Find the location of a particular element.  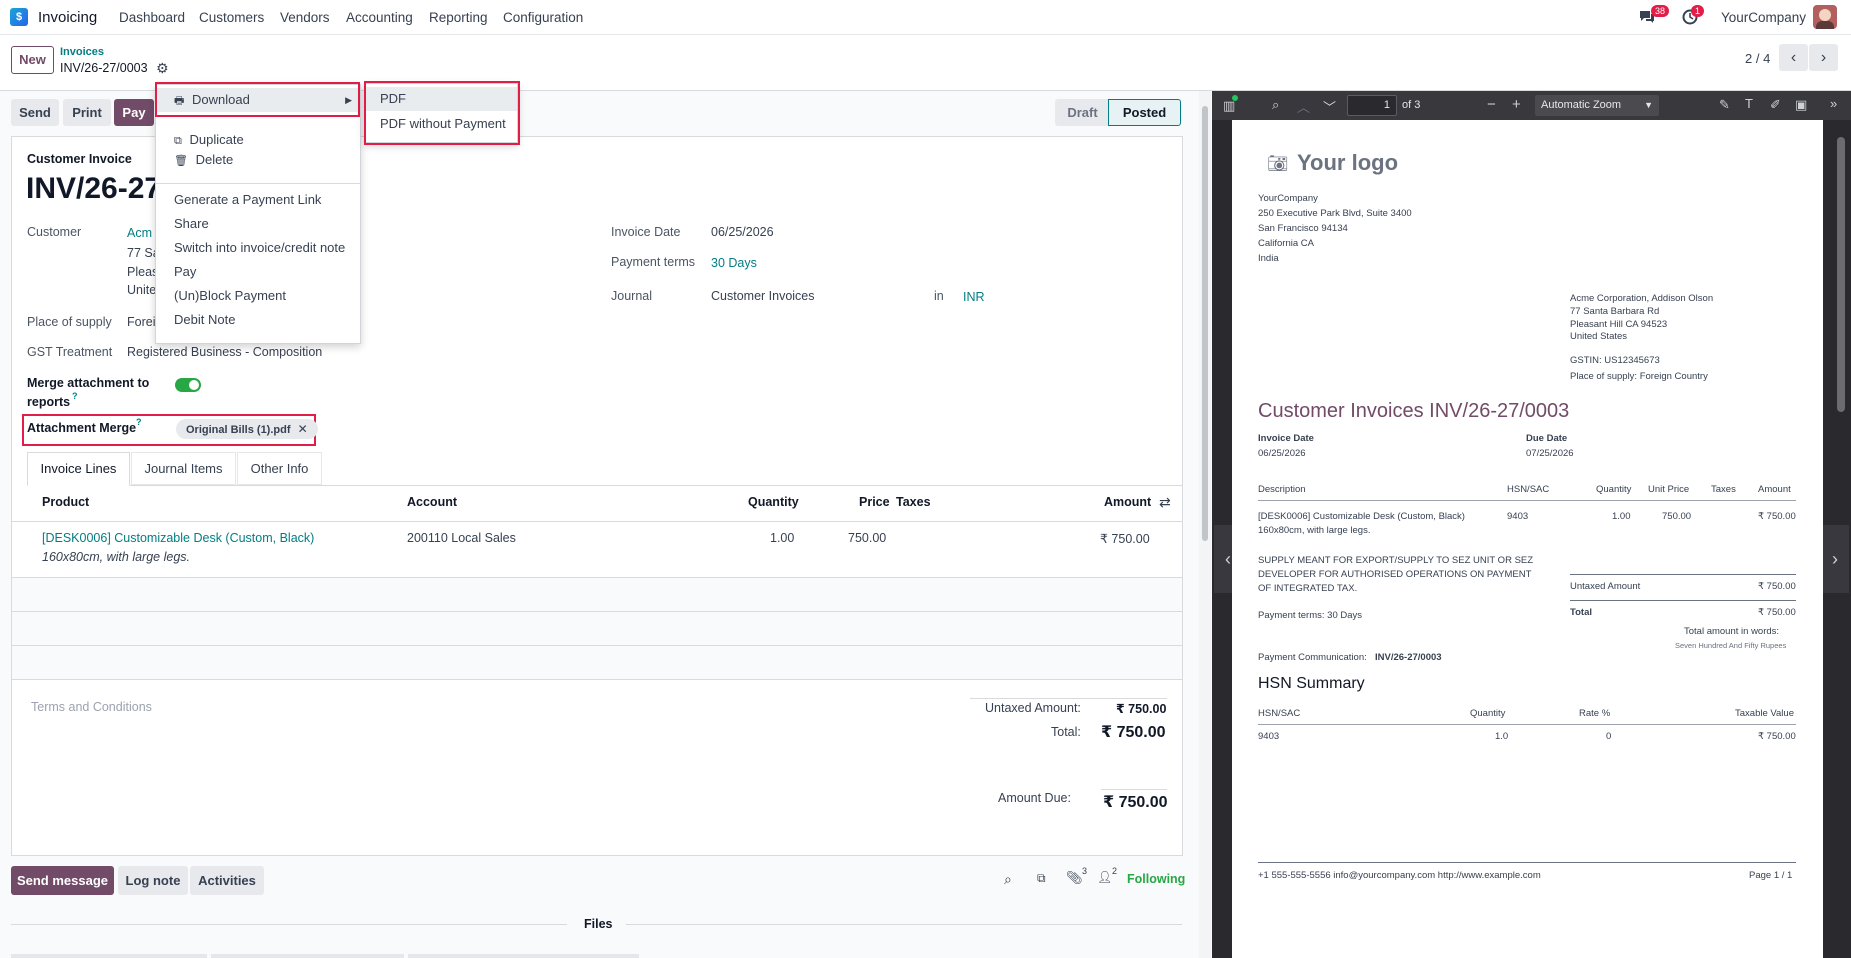

pdf-hsn-col: Taxable Value is located at coordinates (1764, 713).